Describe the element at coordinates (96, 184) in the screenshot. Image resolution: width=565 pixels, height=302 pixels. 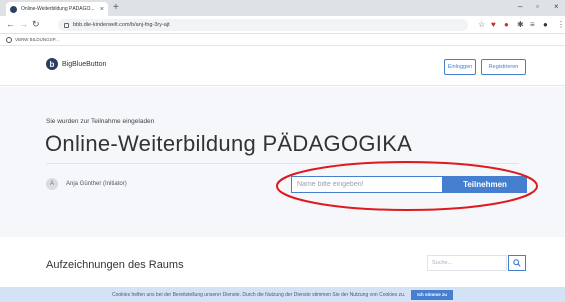
I see `owner-name: Anja Günther (Initiator)` at that location.